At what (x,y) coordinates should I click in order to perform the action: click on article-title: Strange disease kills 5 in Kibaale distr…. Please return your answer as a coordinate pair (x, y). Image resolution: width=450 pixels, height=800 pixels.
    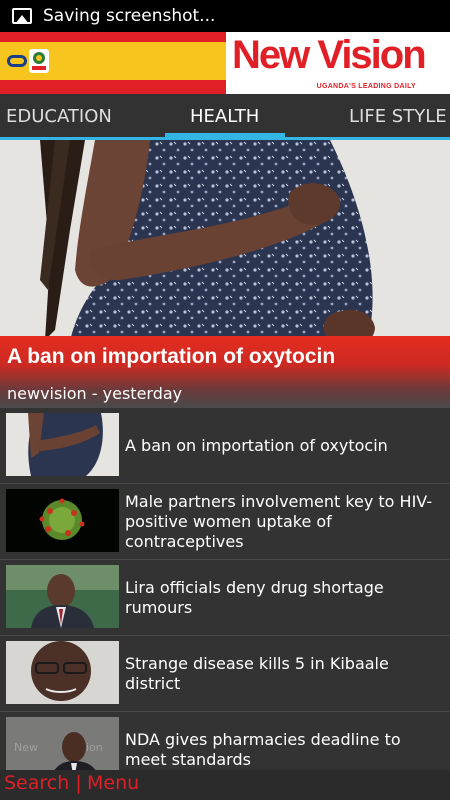
    Looking at the image, I should click on (257, 673).